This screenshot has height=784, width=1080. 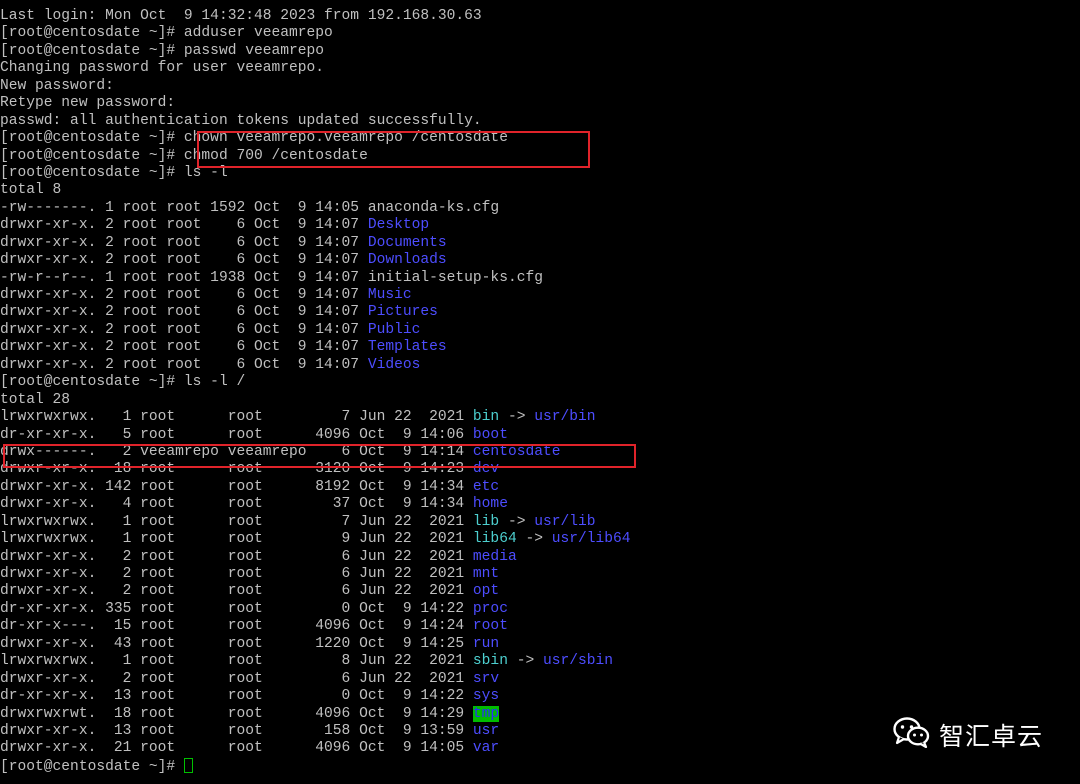 I want to click on line-text: drwxr-xr-x. 4 root root 37 Oct 9 14:34, so click(x=236, y=504).